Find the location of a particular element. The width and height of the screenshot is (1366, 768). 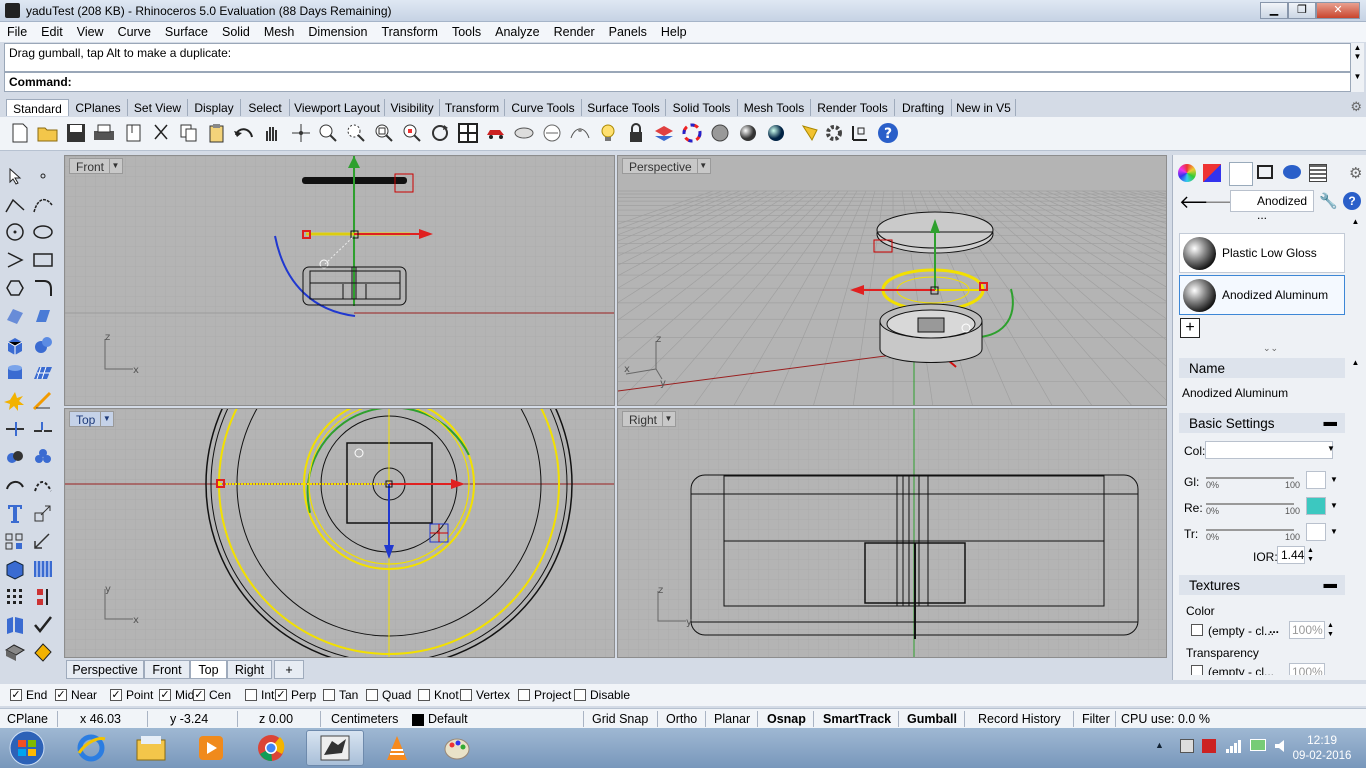

mesh-icon is located at coordinates (43, 373).